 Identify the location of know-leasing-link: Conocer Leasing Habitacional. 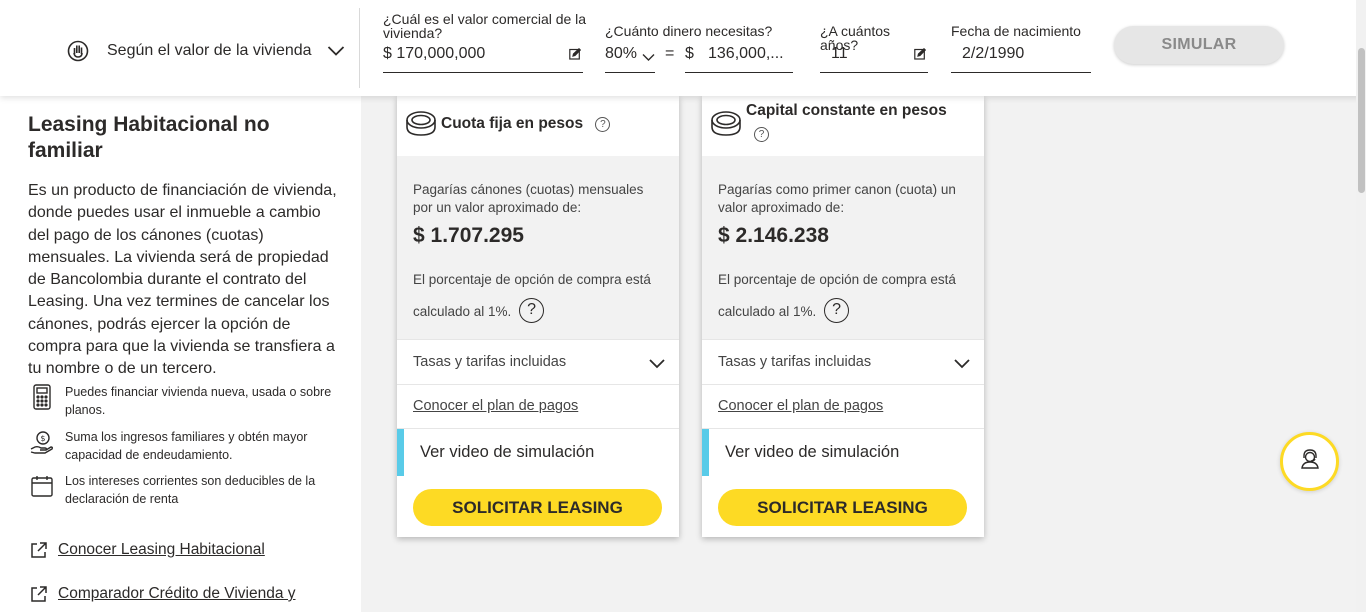
(147, 550).